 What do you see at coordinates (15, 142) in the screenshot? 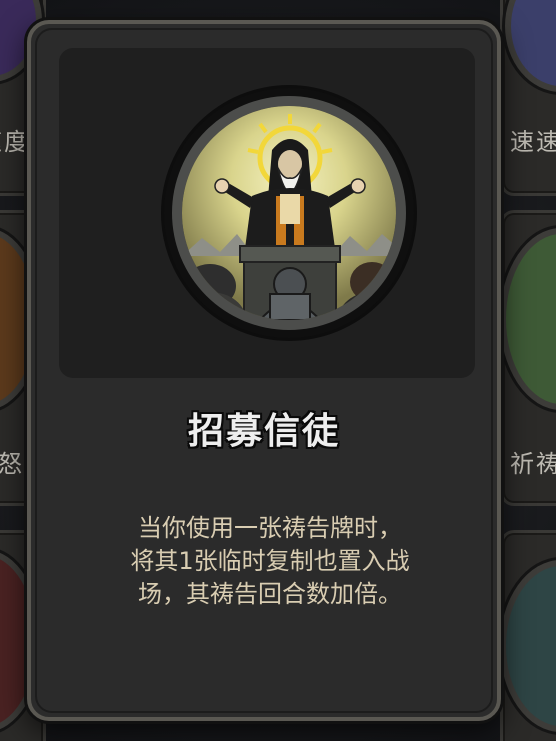
I see `background-card-label: 速度` at bounding box center [15, 142].